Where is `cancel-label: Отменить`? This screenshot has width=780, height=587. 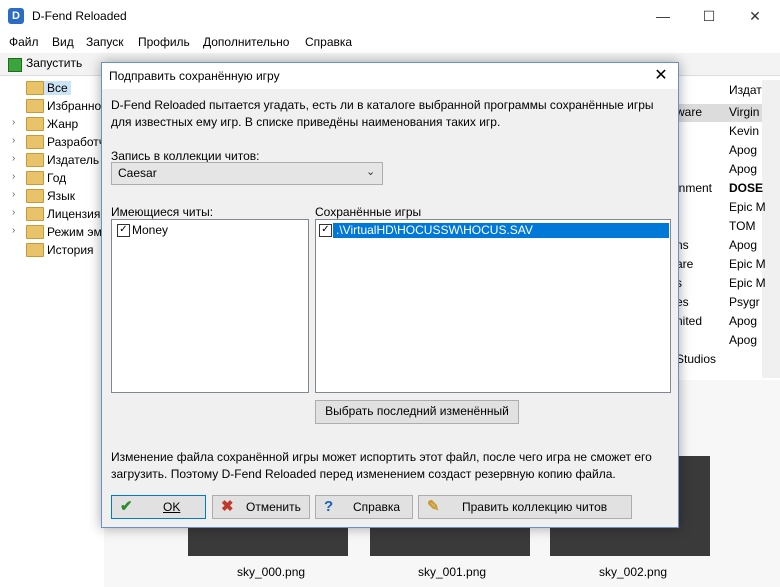 cancel-label: Отменить is located at coordinates (273, 507).